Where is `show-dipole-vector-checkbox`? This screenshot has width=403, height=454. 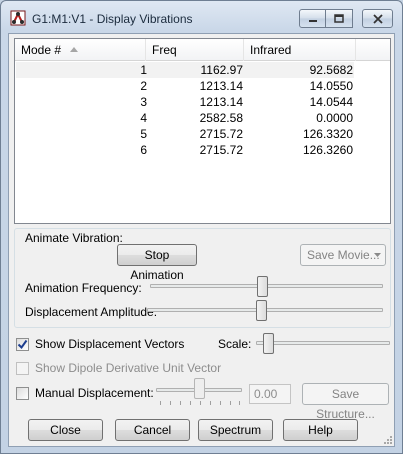 show-dipole-vector-checkbox is located at coordinates (22, 368).